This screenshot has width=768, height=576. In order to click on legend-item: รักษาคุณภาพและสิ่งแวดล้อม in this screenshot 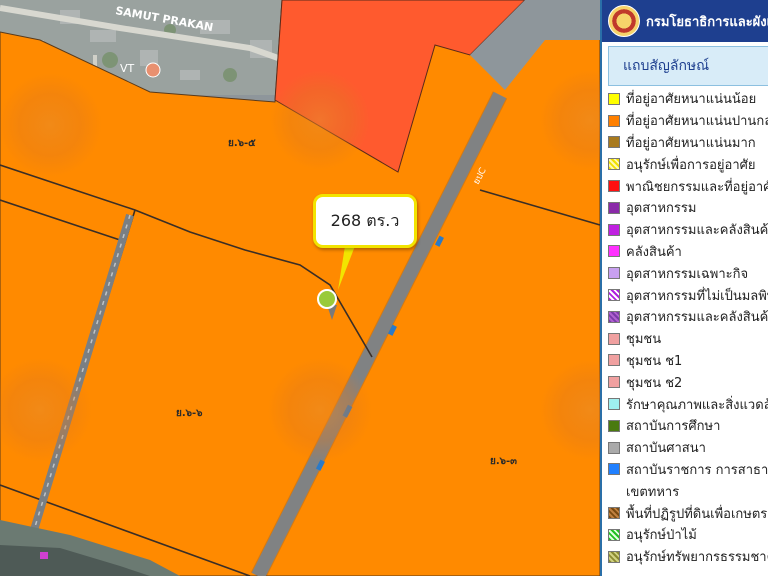, I will do `click(688, 404)`.